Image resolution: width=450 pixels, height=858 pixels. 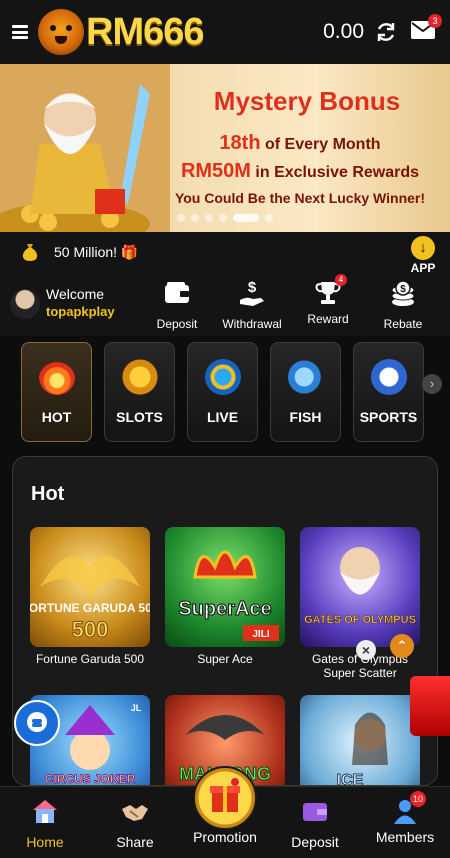 I want to click on refresh-icon, so click(x=386, y=32).